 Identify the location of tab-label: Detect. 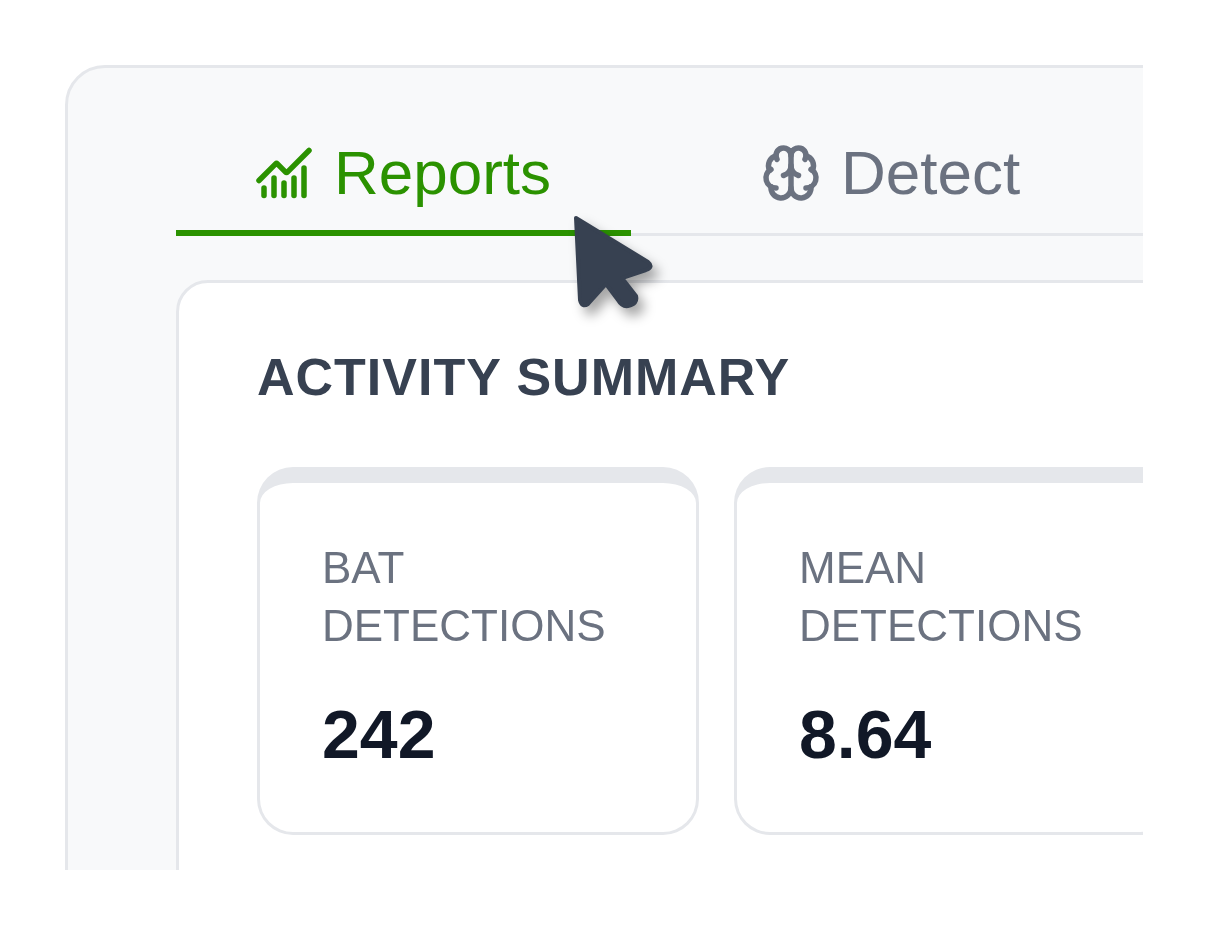
(931, 173).